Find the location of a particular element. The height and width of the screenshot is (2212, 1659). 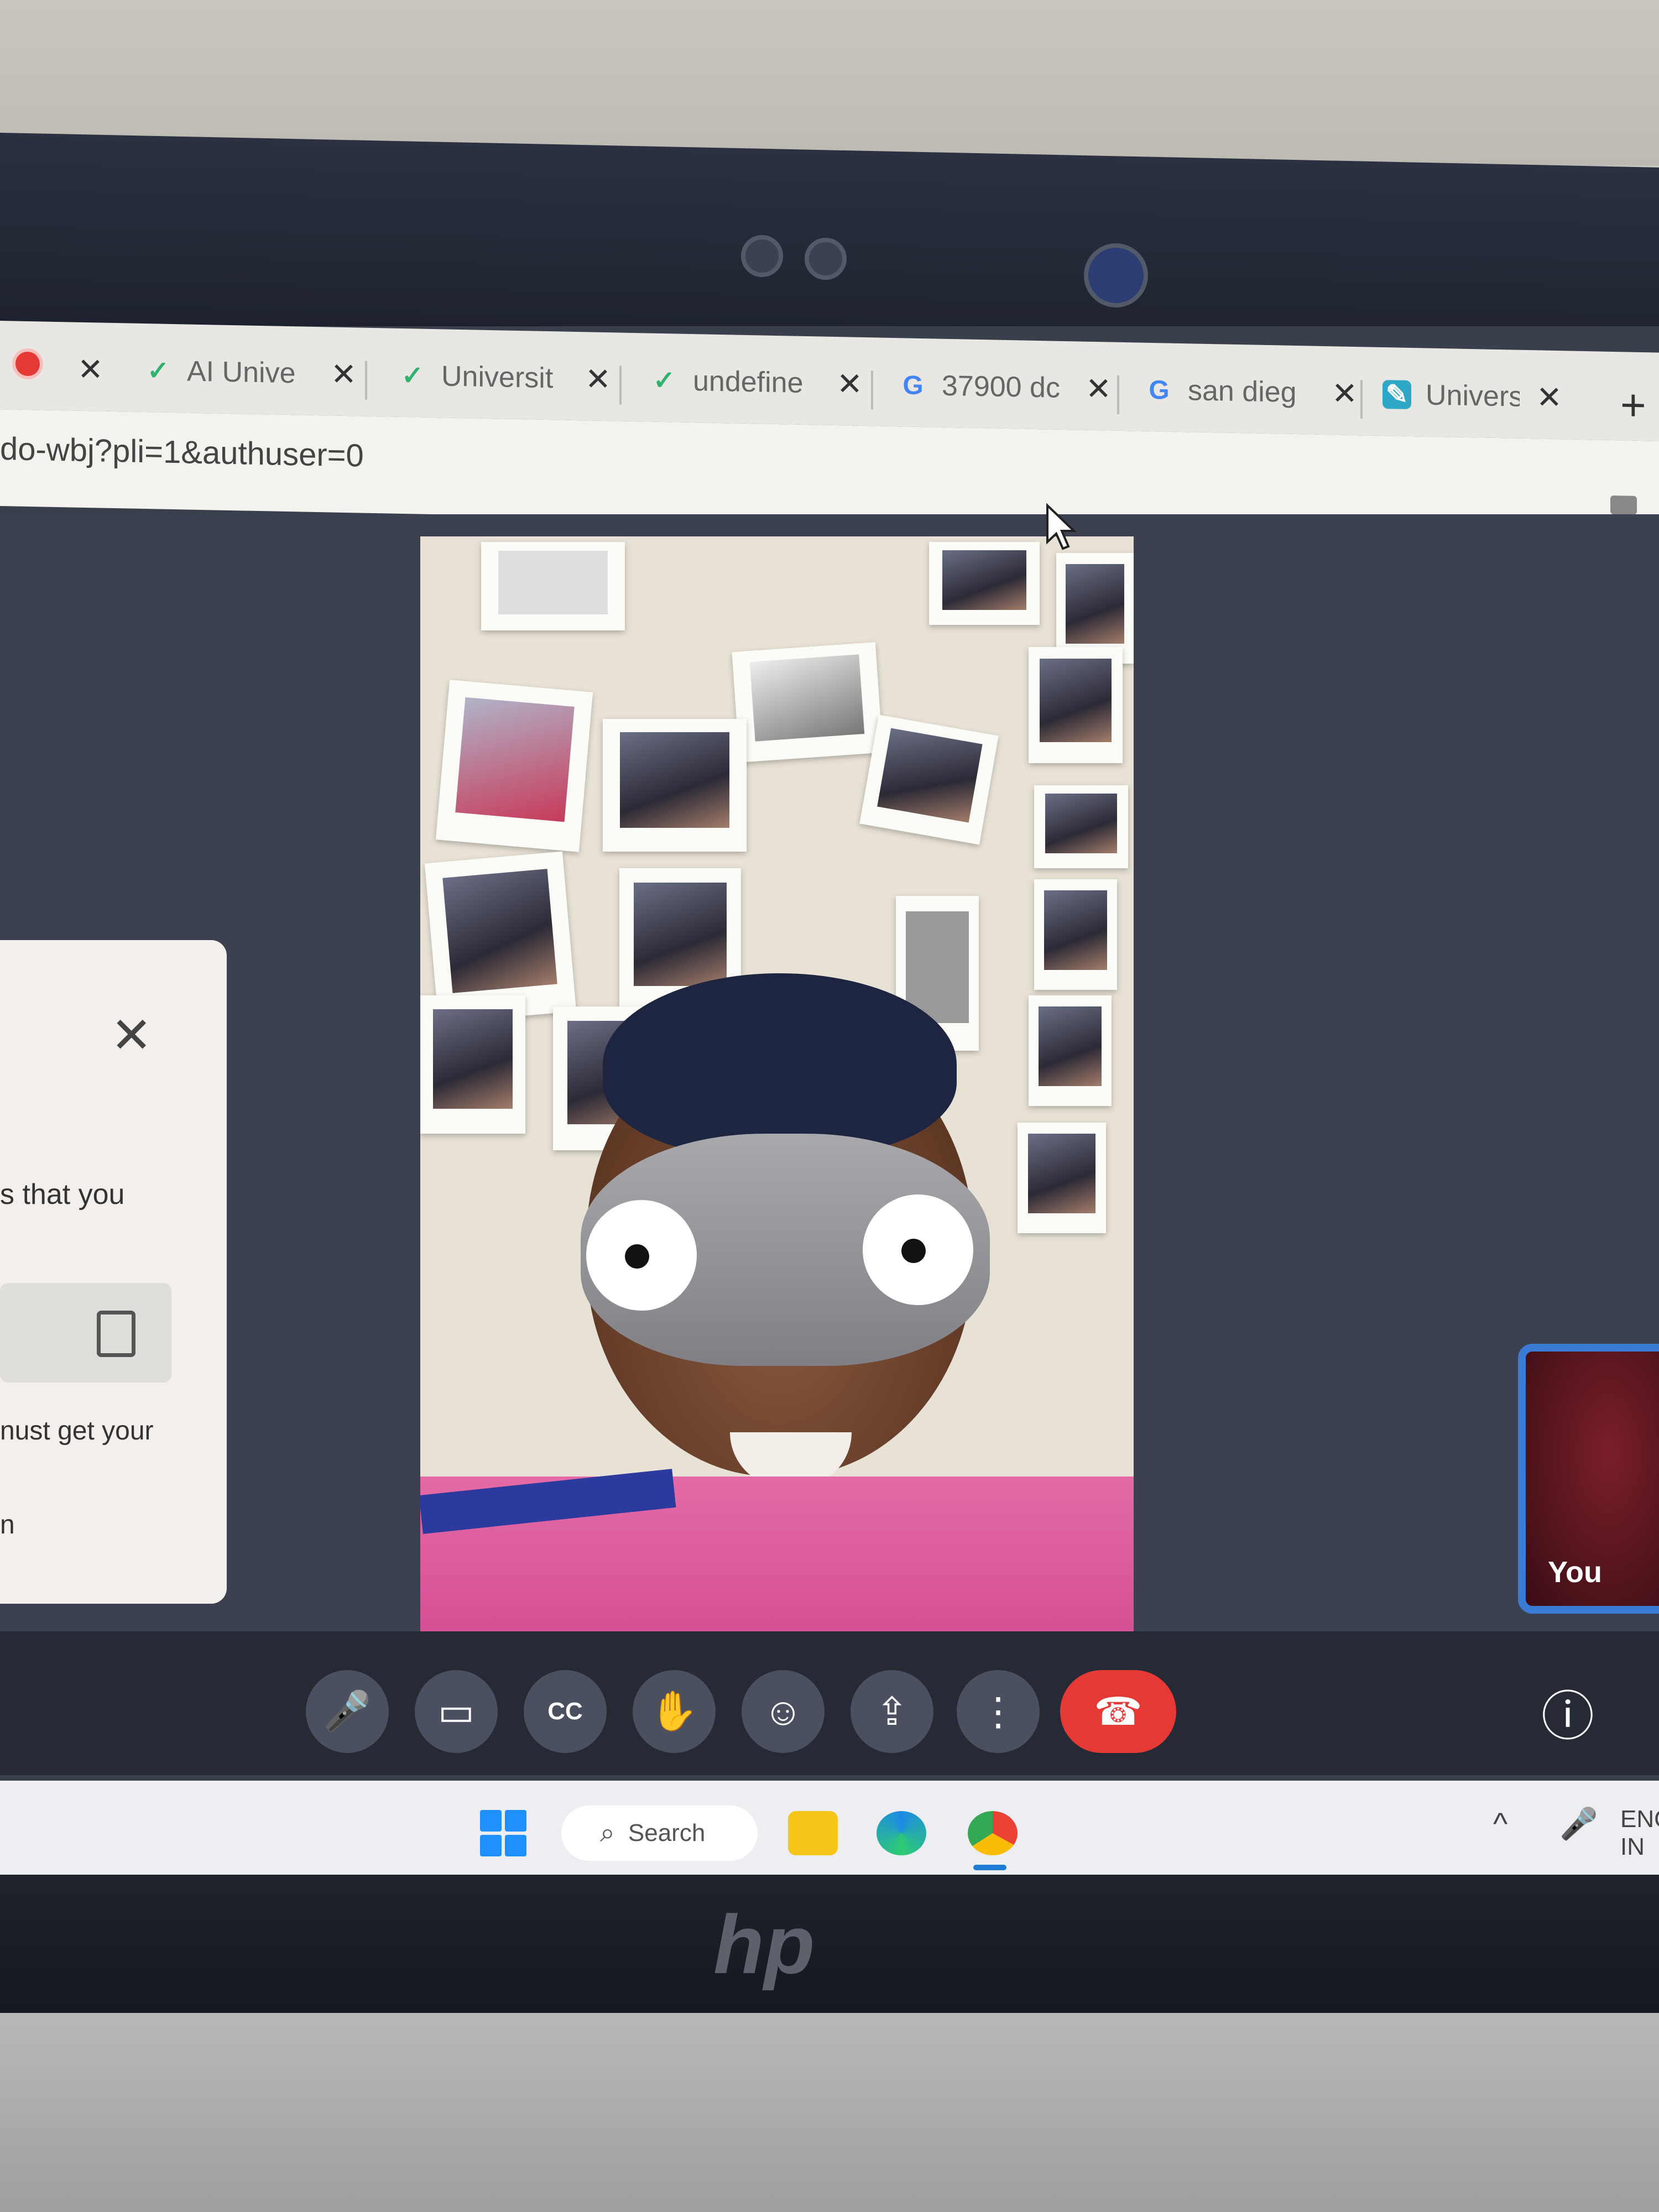

panel-text: nust get your is located at coordinates (77, 1431).